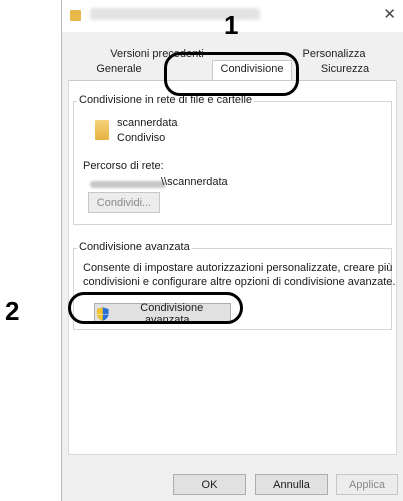 The image size is (403, 501). What do you see at coordinates (12, 311) in the screenshot?
I see `callout-number-2: 2` at bounding box center [12, 311].